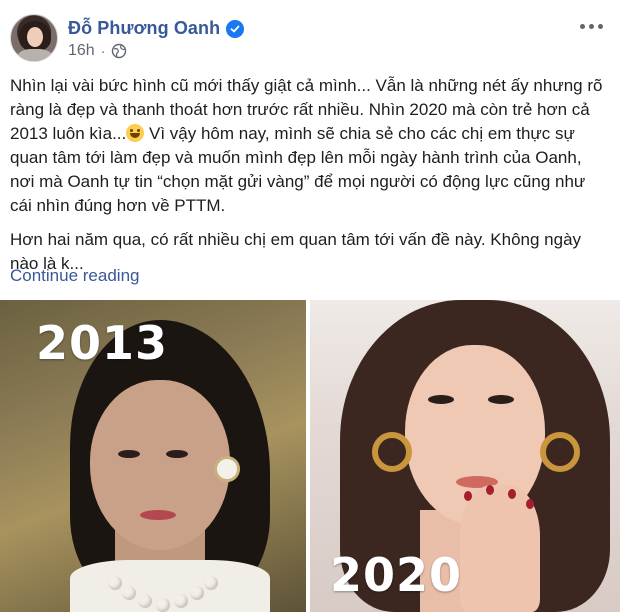 This screenshot has height=612, width=620. I want to click on continue-reading-link: Continue reading, so click(74, 276).